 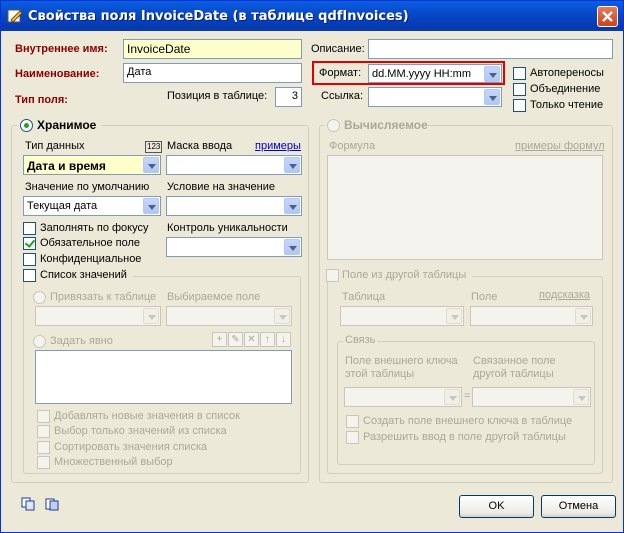 What do you see at coordinates (342, 96) in the screenshot?
I see `link-label: Ссылка:` at bounding box center [342, 96].